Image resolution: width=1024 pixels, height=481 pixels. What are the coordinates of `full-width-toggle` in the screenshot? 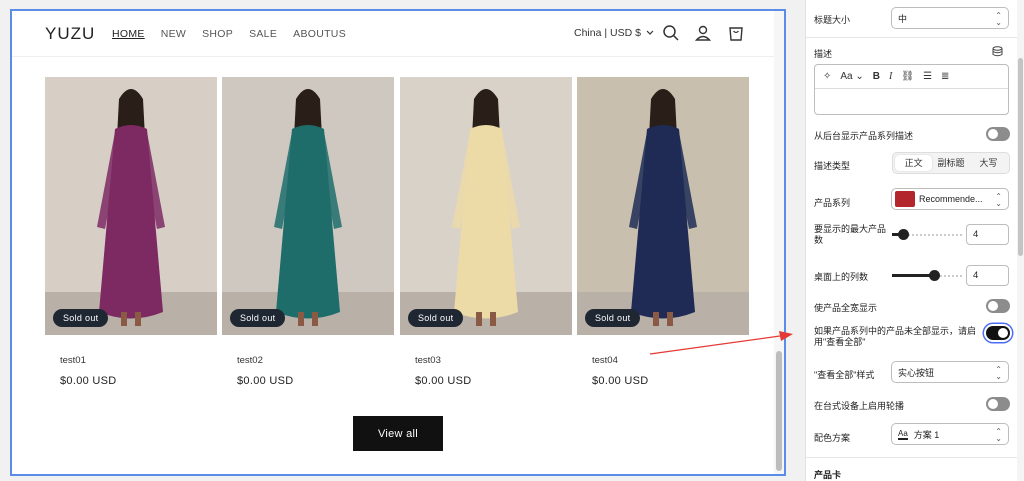 It's located at (998, 306).